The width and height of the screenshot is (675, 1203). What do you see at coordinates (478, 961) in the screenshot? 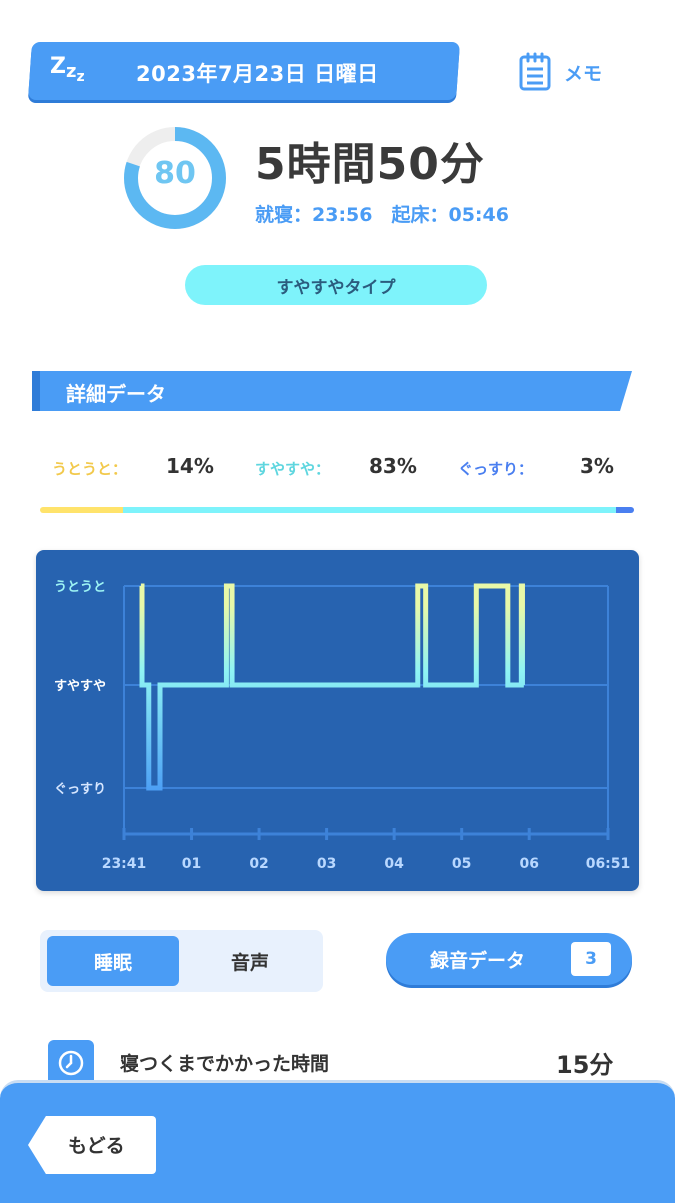
I see `recording-label: 録音データ` at bounding box center [478, 961].